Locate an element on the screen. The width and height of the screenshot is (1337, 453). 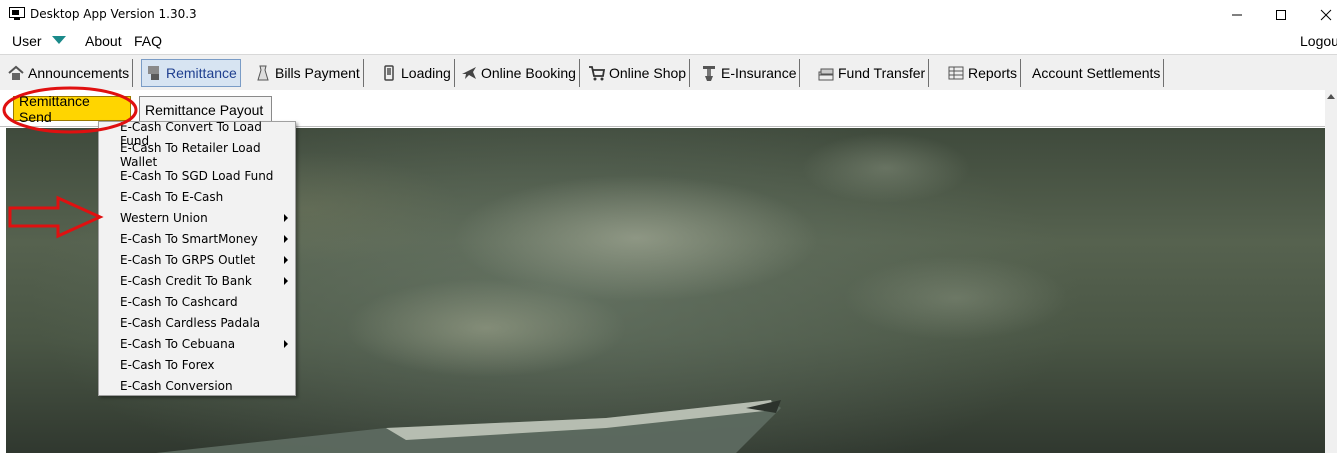
tab-label: Remittance is located at coordinates (201, 73).